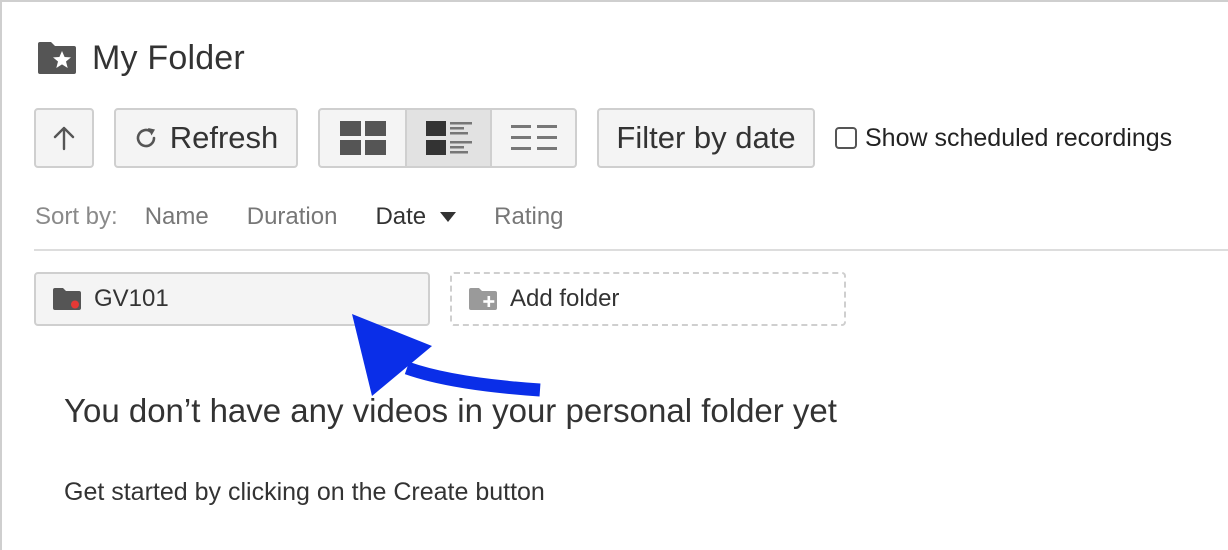 This screenshot has width=1228, height=550. Describe the element at coordinates (401, 216) in the screenshot. I see `sort-option-date-label: Date` at that location.